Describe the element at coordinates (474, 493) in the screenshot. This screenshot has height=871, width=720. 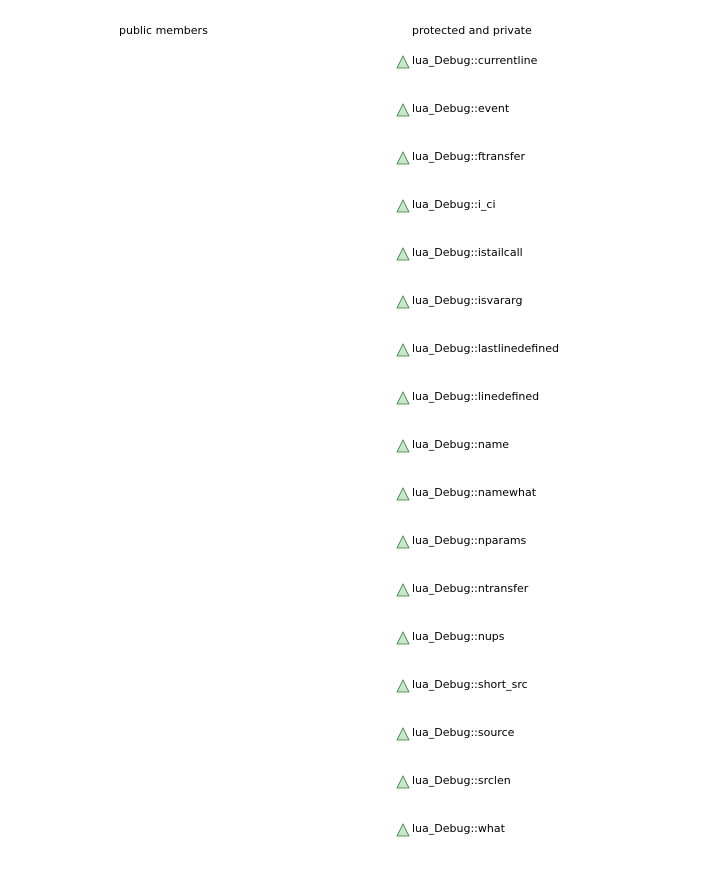
I see `member-name: lua_Debug::namewhat` at that location.